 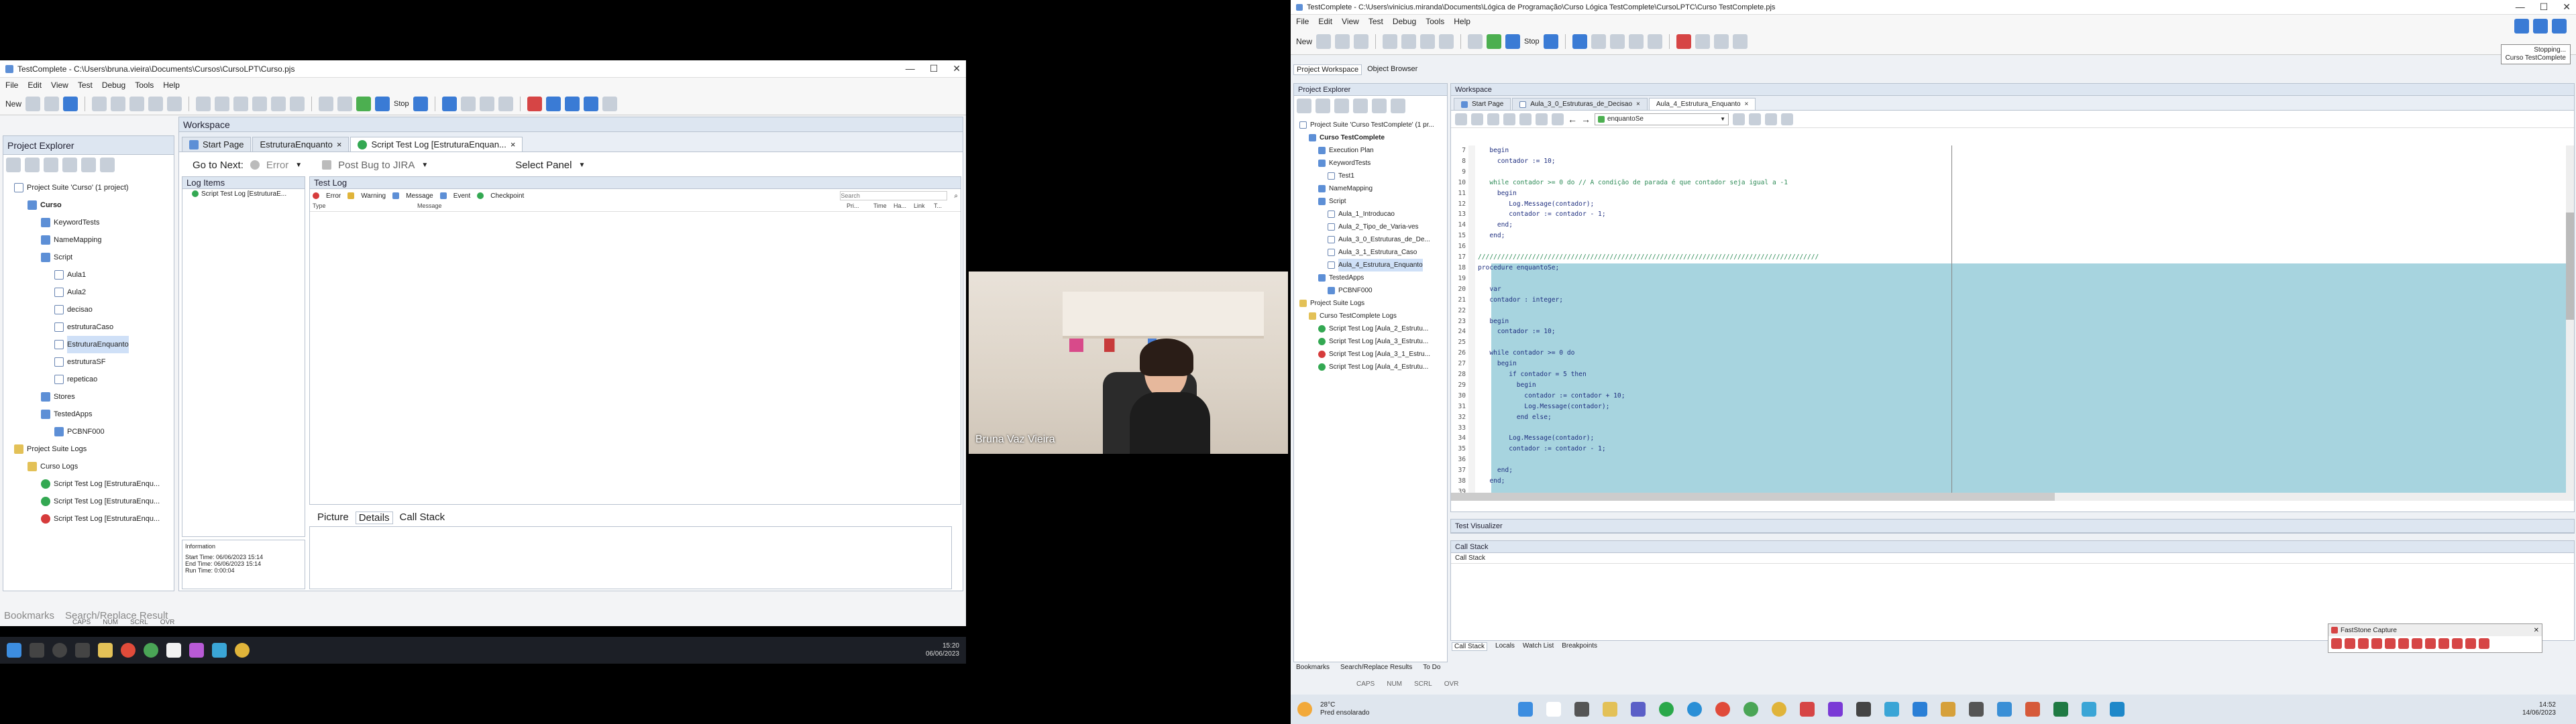 What do you see at coordinates (553, 103) in the screenshot?
I see `object-spy-icon` at bounding box center [553, 103].